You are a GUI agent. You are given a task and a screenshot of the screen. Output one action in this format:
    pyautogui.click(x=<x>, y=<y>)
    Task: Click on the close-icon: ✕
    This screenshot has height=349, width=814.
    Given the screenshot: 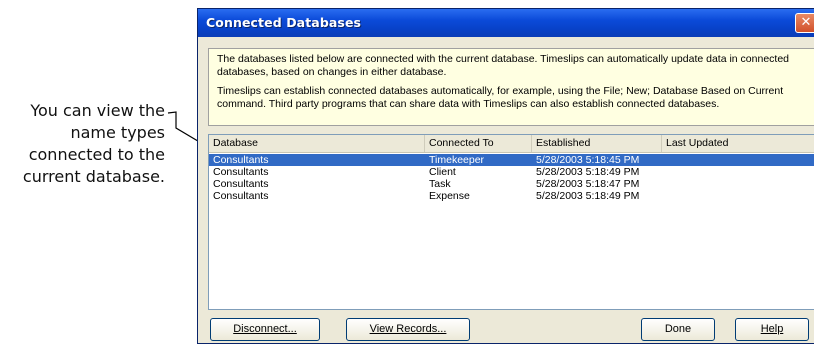 What is the action you would take?
    pyautogui.click(x=804, y=23)
    